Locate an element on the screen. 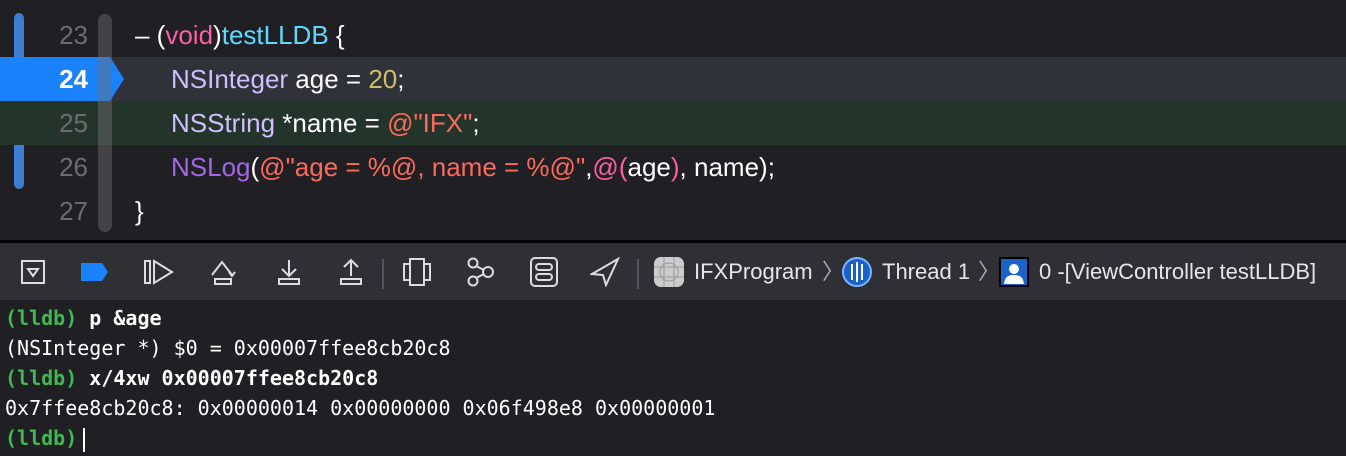 The height and width of the screenshot is (456, 1346). breakpoint-icon is located at coordinates (94, 272).